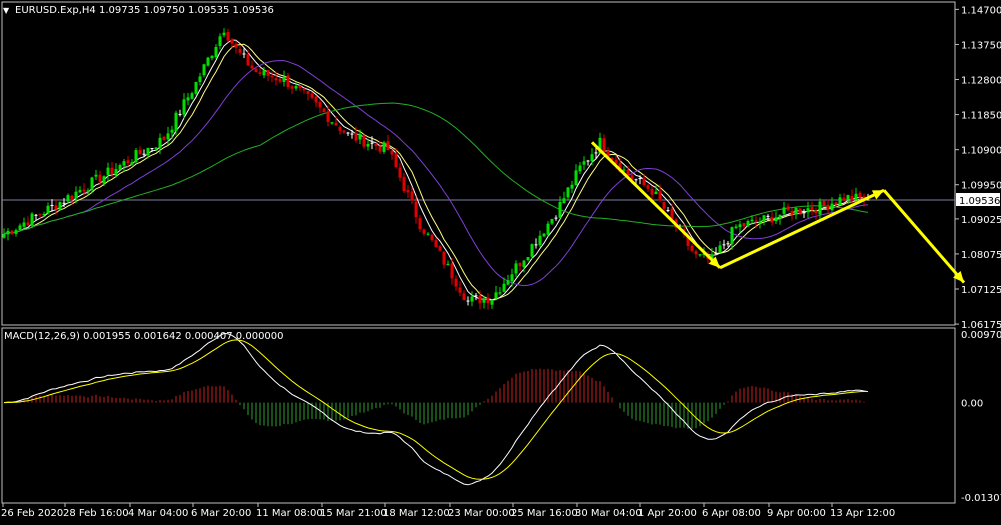 This screenshot has height=525, width=1001. What do you see at coordinates (778, 212) in the screenshot?
I see `trend-arrows` at bounding box center [778, 212].